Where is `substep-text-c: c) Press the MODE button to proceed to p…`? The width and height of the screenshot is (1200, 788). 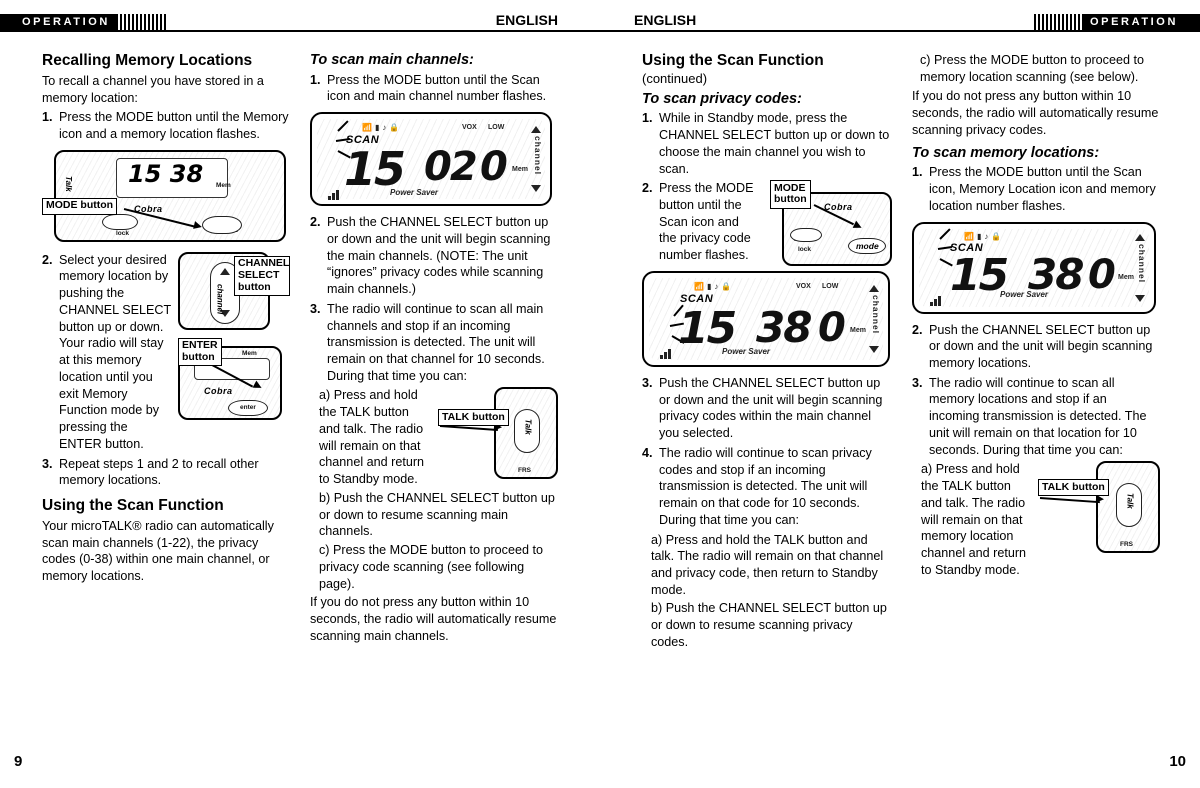
substep-text-c: c) Press the MODE button to proceed to p… is located at coordinates (431, 567).